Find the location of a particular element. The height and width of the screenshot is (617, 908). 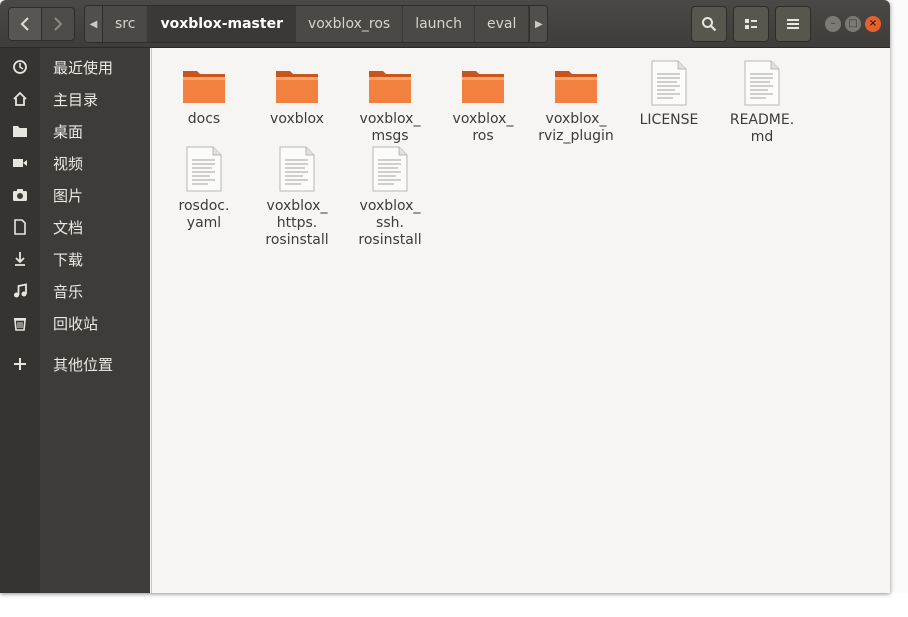

sidebar-item-7: 音乐 is located at coordinates (75, 291).